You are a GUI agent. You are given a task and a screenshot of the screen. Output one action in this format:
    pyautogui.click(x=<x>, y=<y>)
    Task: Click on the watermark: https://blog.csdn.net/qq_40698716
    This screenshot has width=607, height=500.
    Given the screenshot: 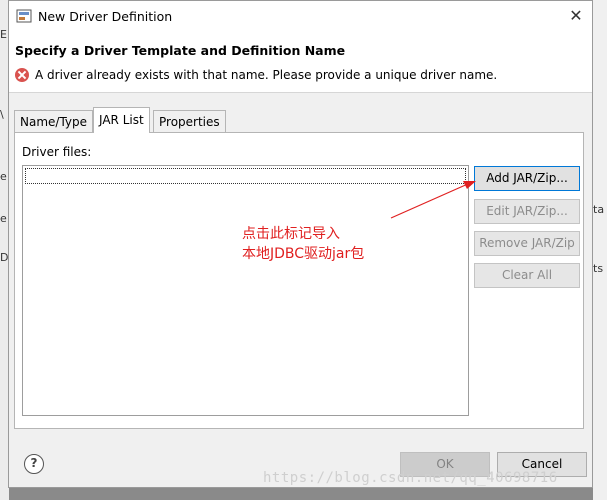 What is the action you would take?
    pyautogui.click(x=410, y=478)
    